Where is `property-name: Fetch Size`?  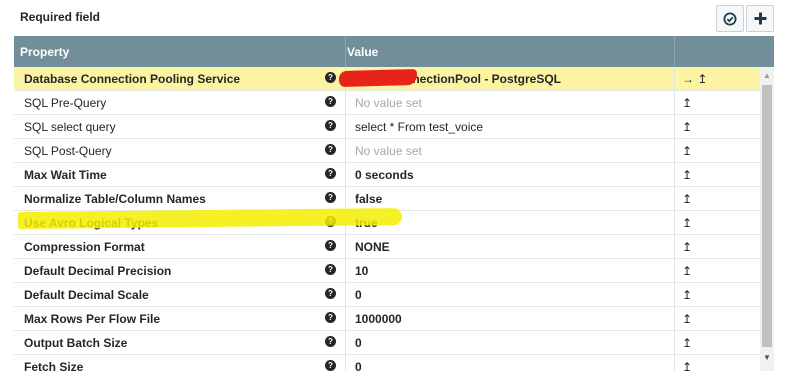 property-name: Fetch Size is located at coordinates (54, 365).